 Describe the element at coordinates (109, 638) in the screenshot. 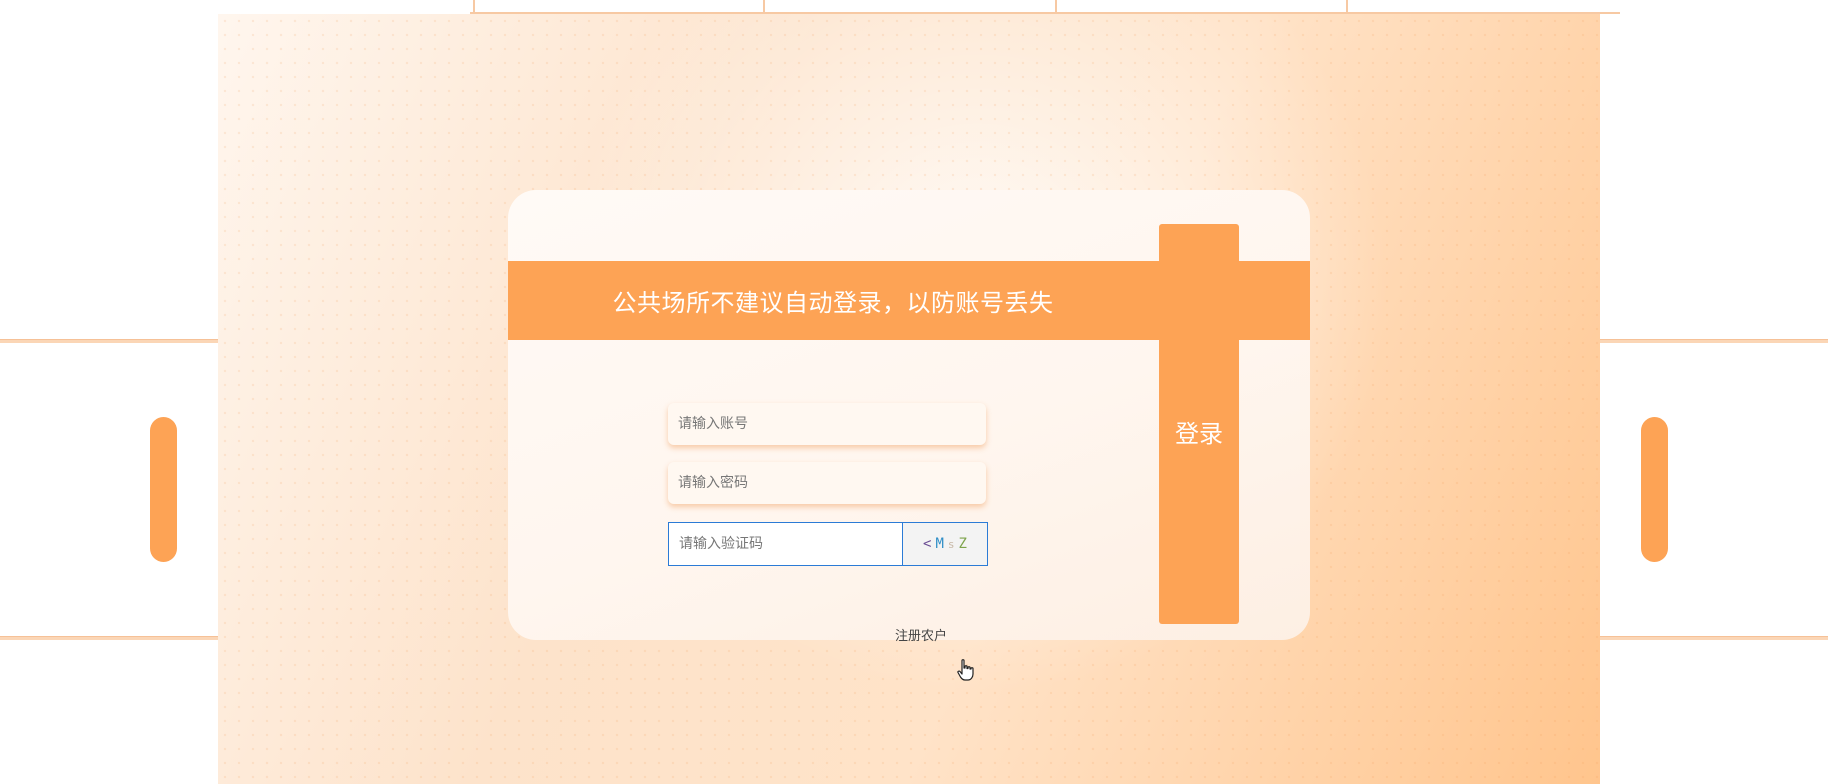

I see `guide-line-left-bottom` at that location.